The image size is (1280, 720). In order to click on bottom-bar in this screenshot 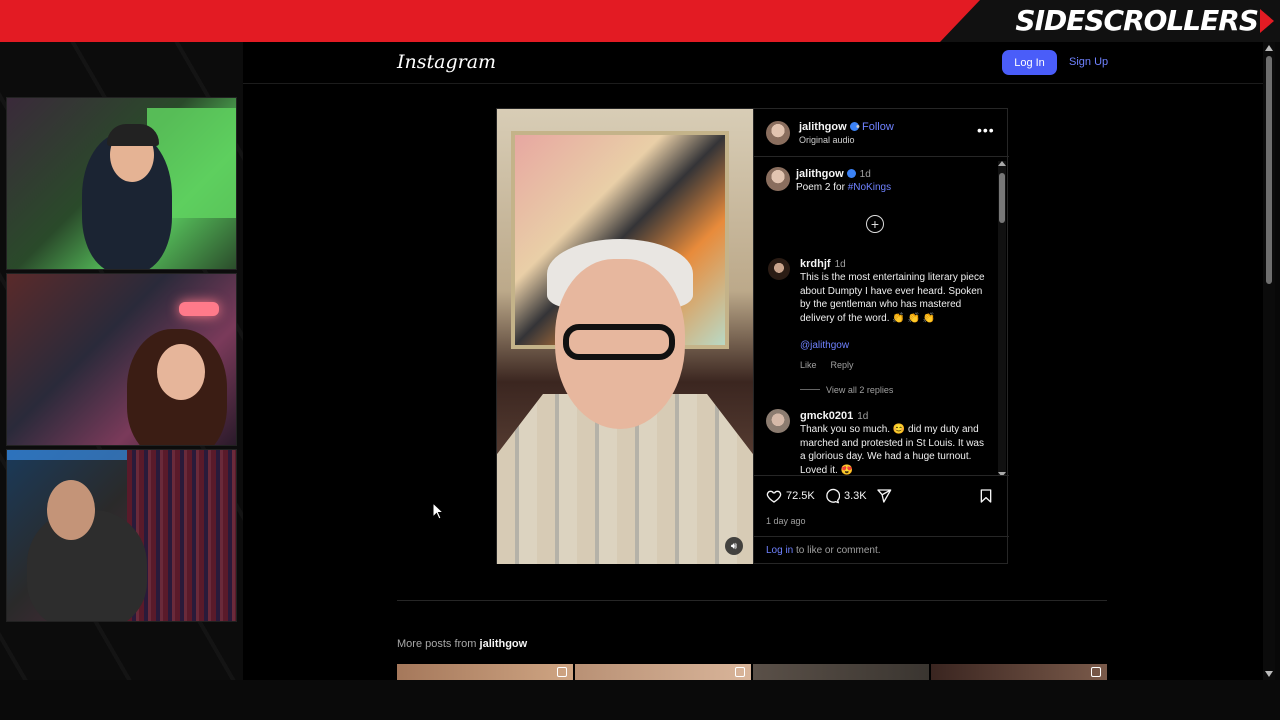, I will do `click(640, 700)`.